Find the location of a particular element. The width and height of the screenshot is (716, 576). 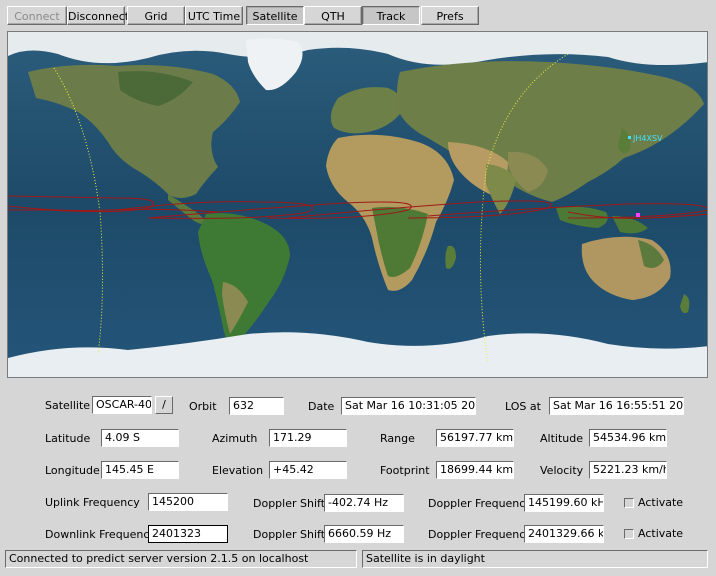

azimuth-field: 171.29 is located at coordinates (308, 438).